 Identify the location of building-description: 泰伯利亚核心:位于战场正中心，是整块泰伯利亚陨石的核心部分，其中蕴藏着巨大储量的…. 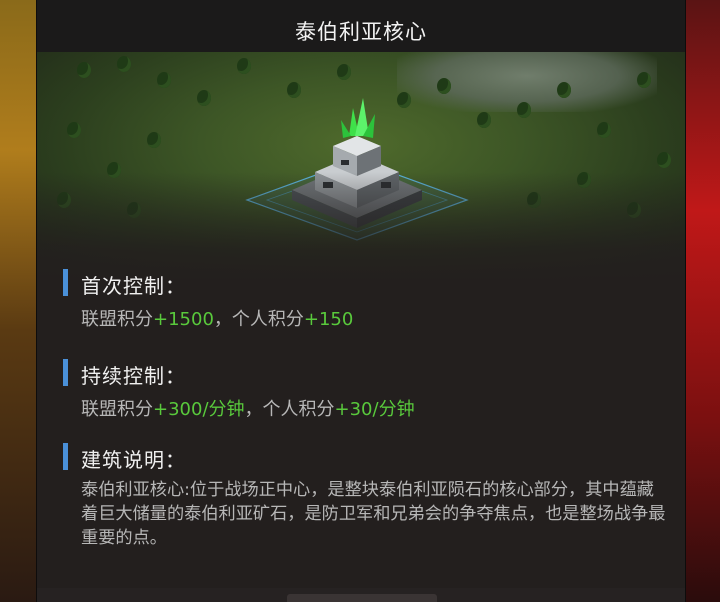
(373, 514).